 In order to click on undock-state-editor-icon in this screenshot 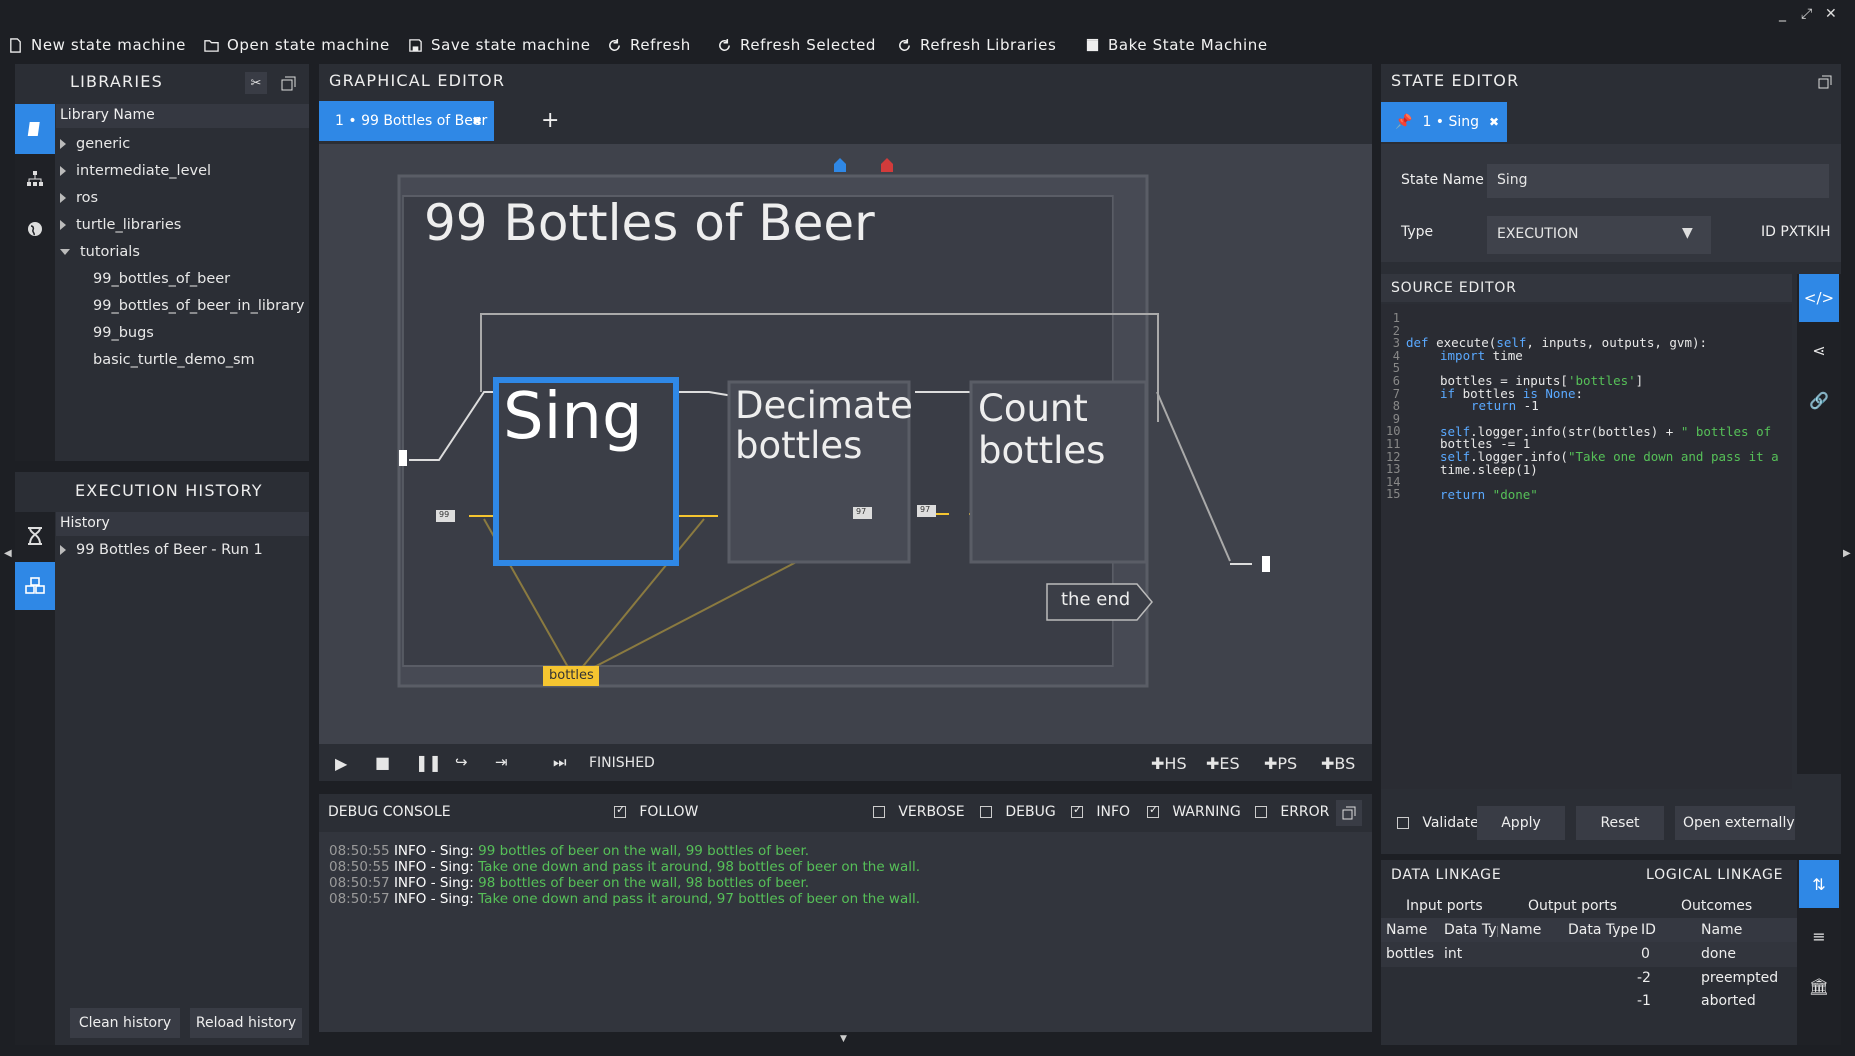, I will do `click(1825, 82)`.